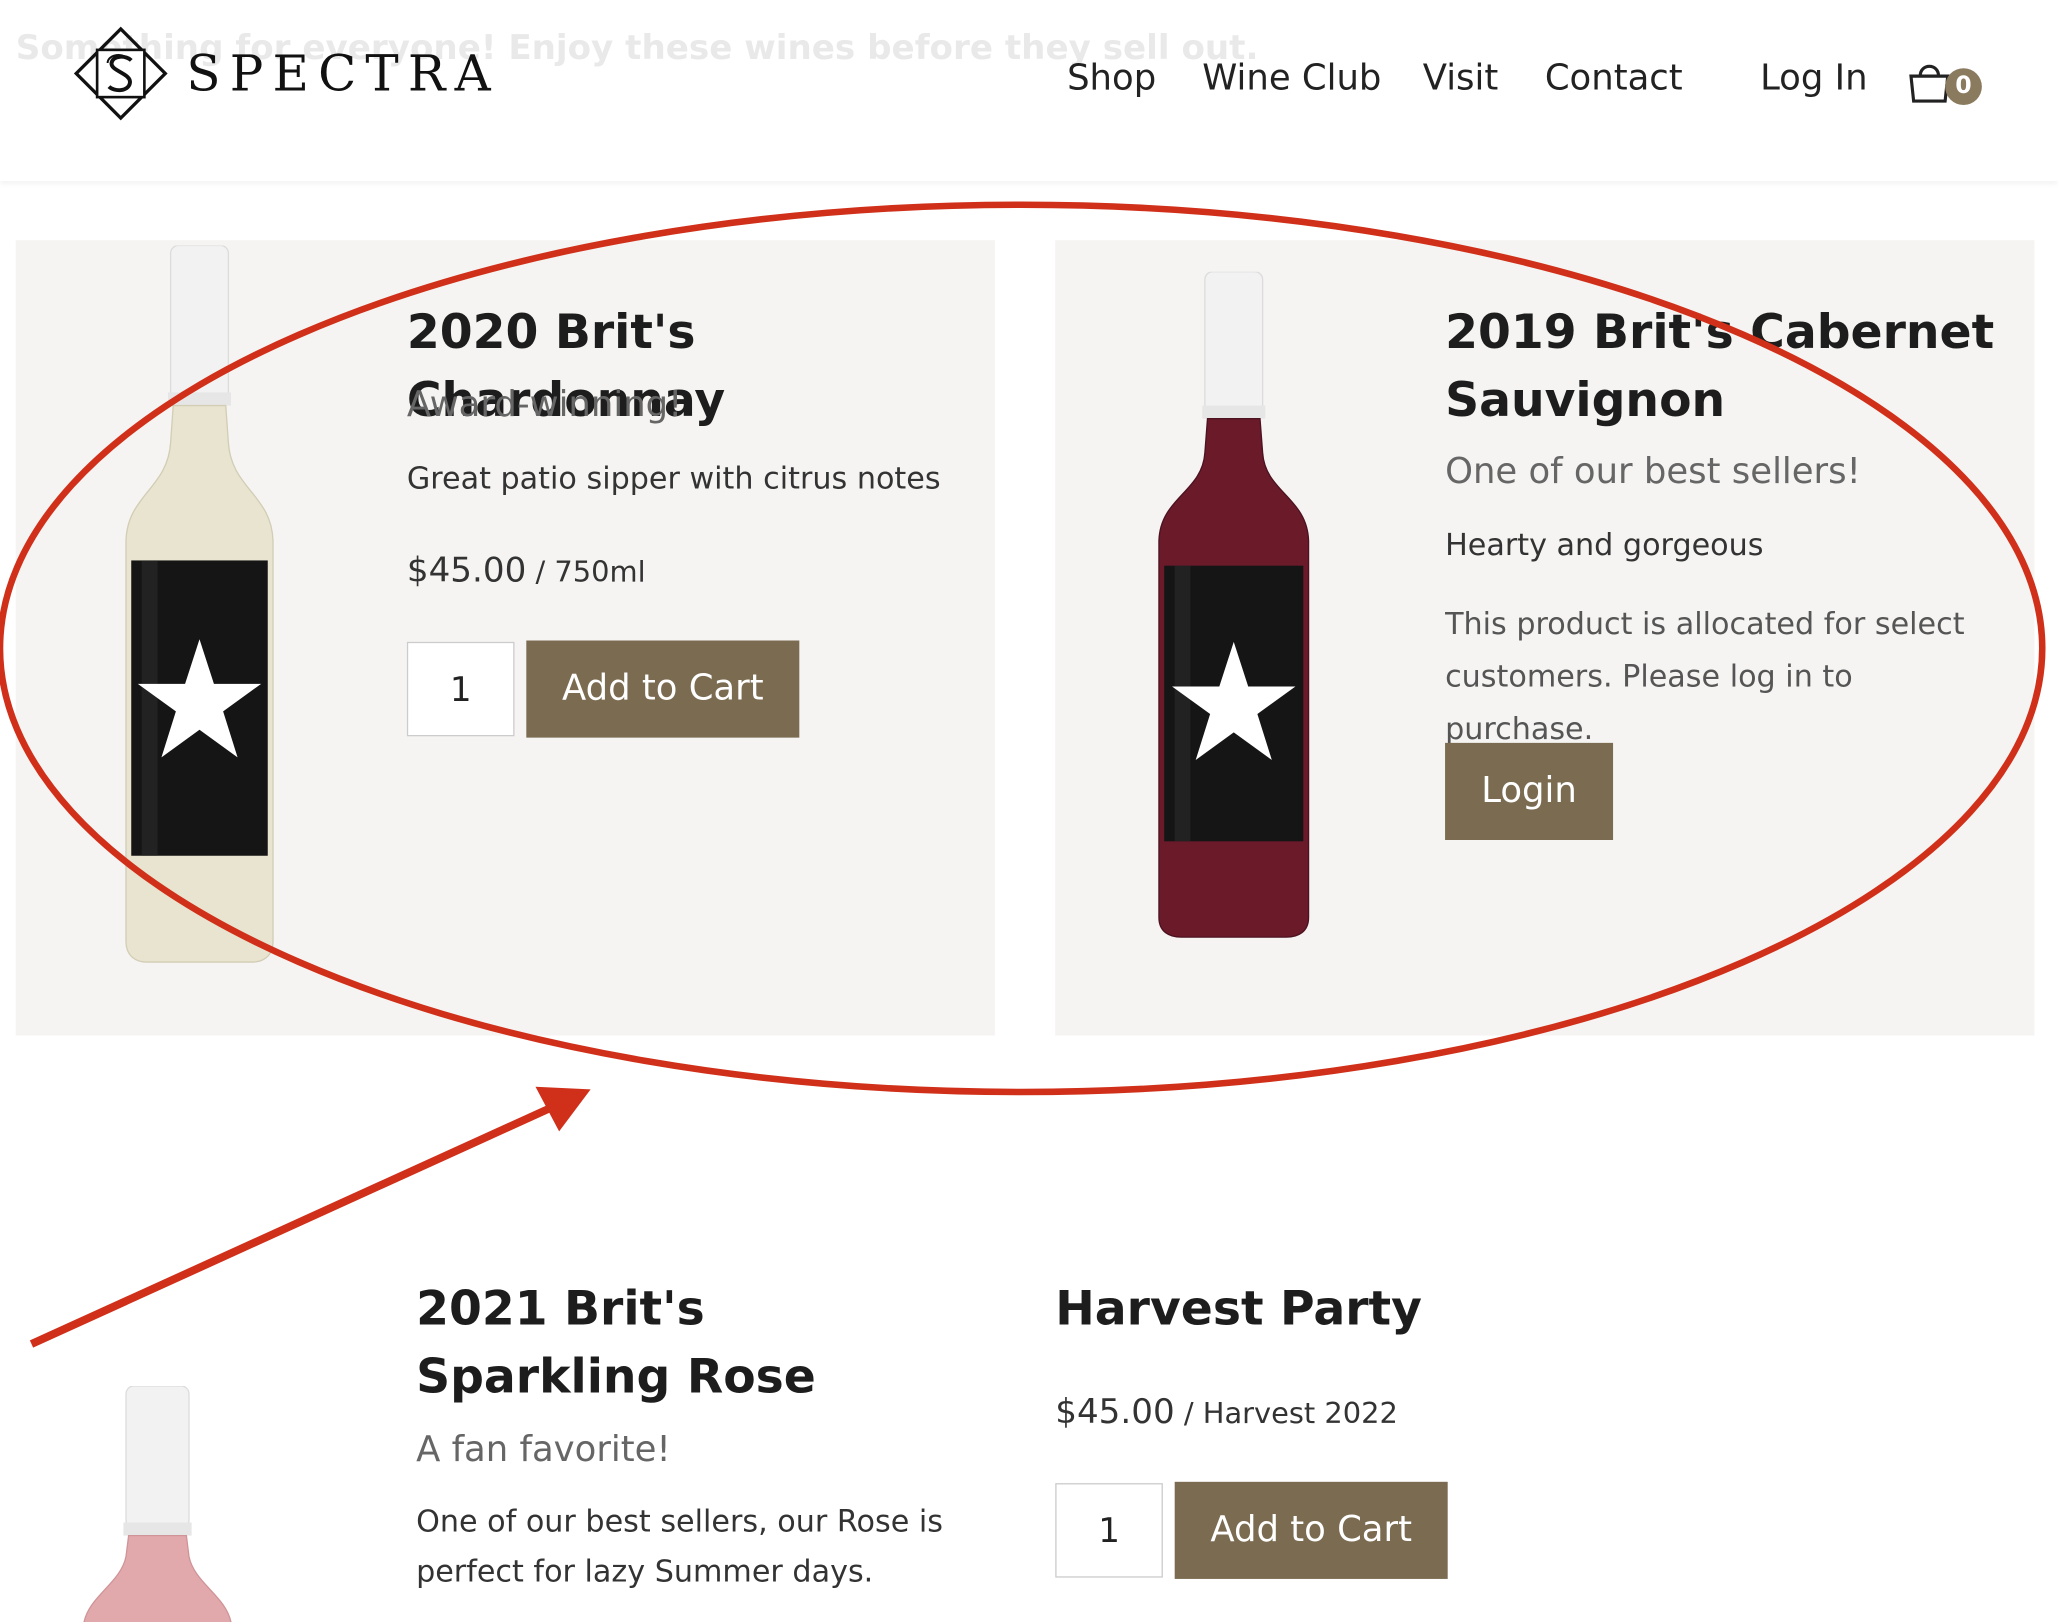 The height and width of the screenshot is (1622, 2058). I want to click on nav-visit: Visit, so click(1461, 78).